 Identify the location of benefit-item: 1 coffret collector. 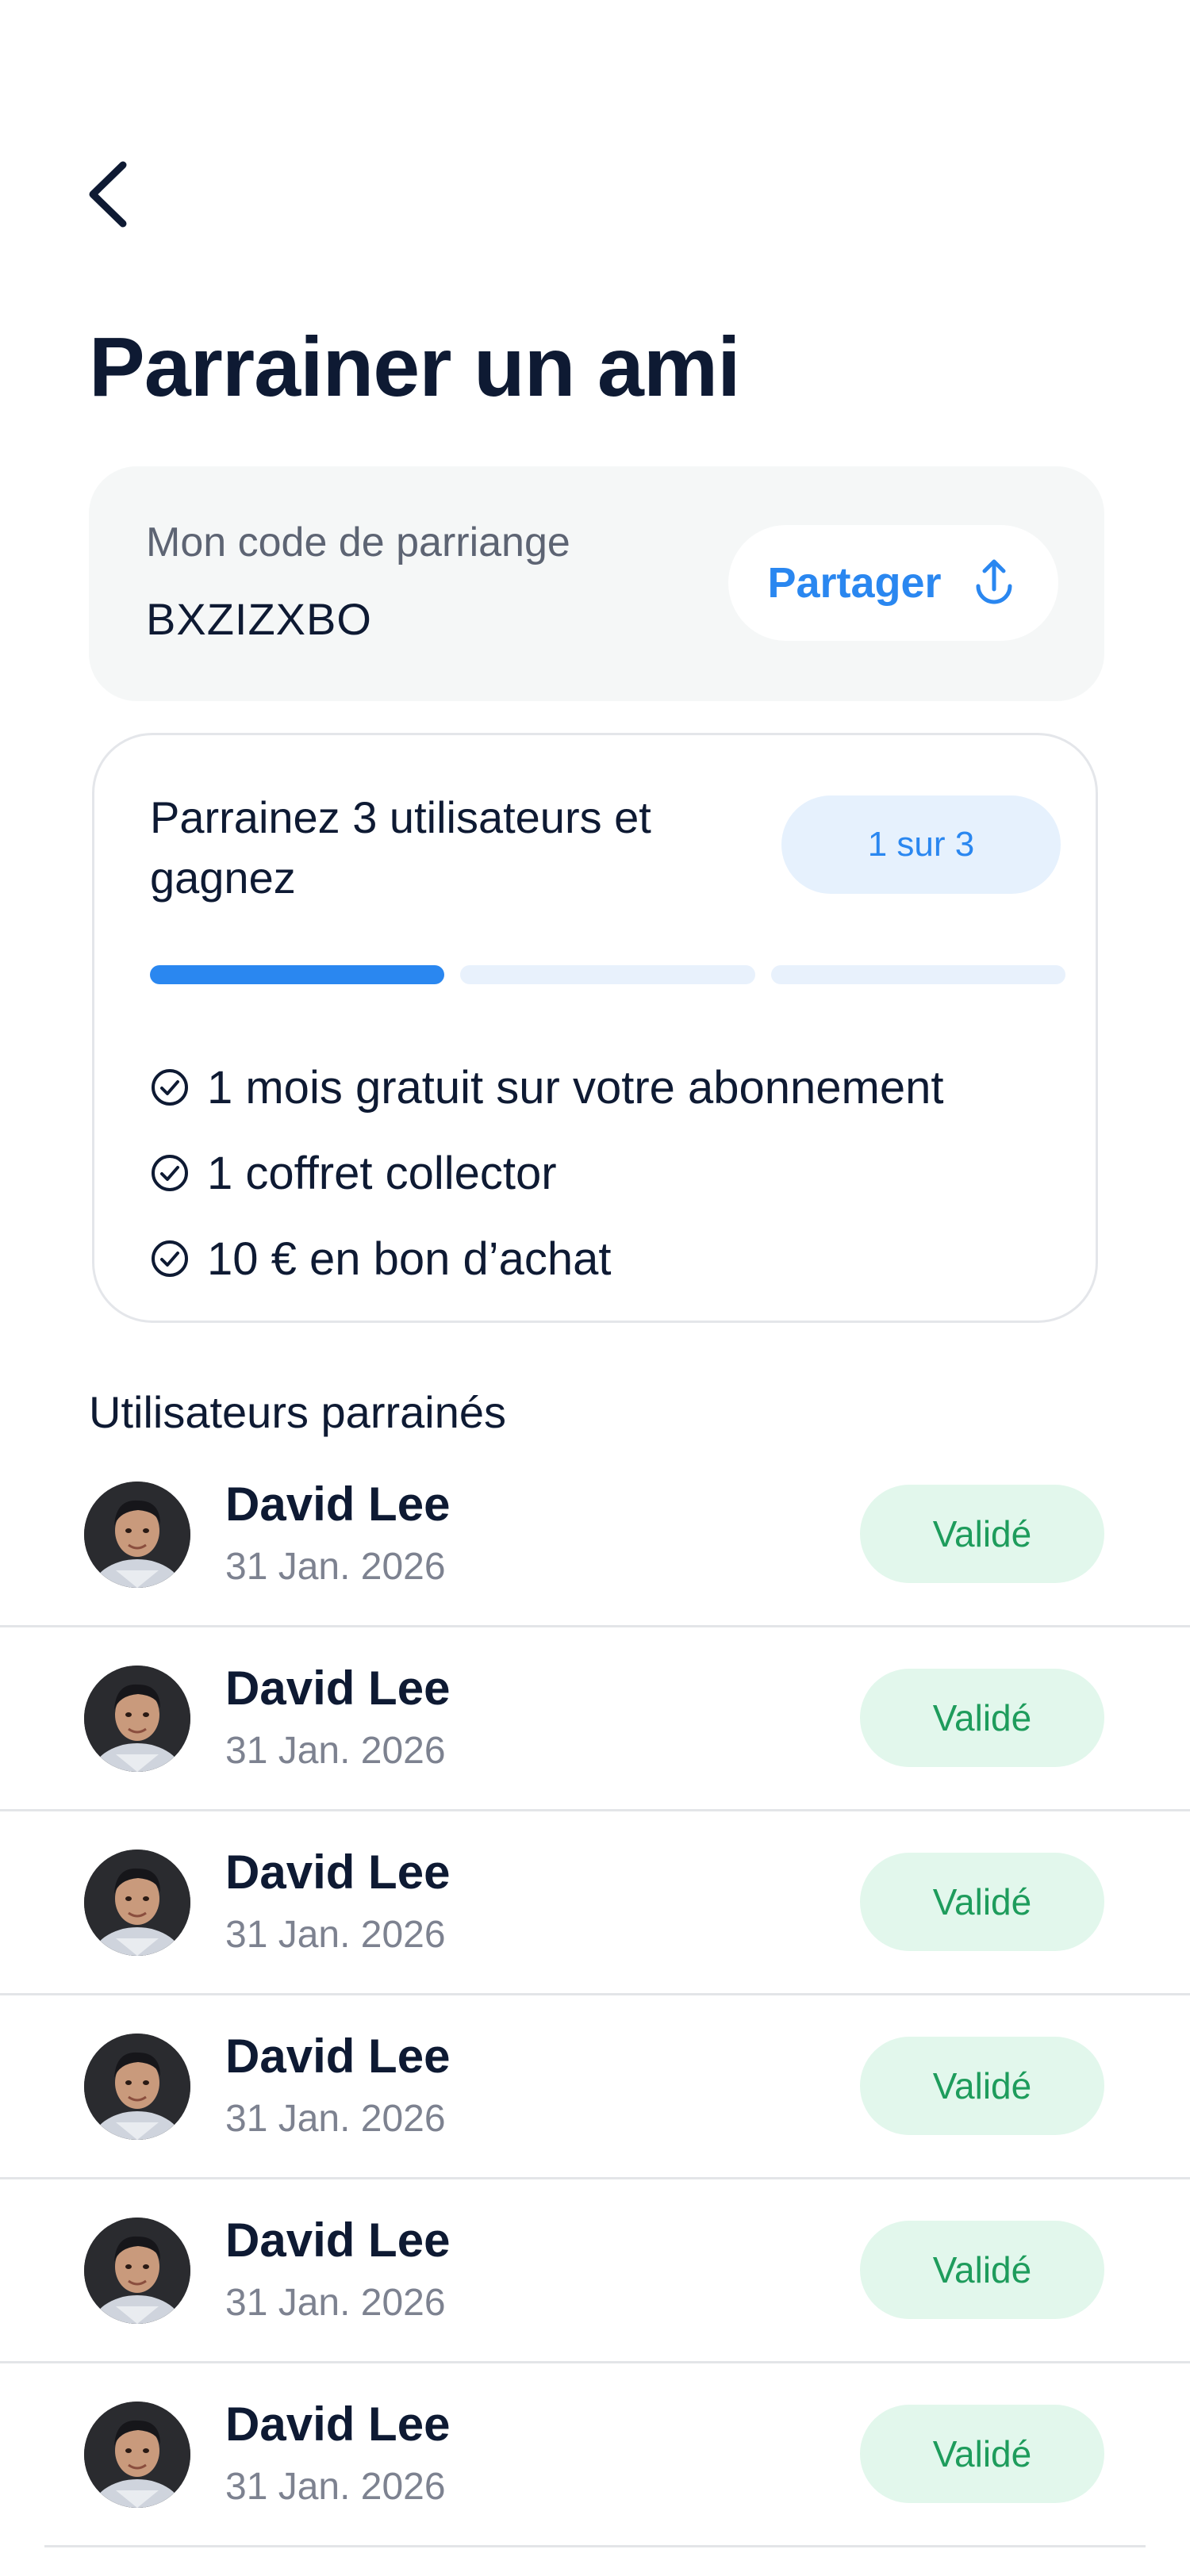
(546, 1173).